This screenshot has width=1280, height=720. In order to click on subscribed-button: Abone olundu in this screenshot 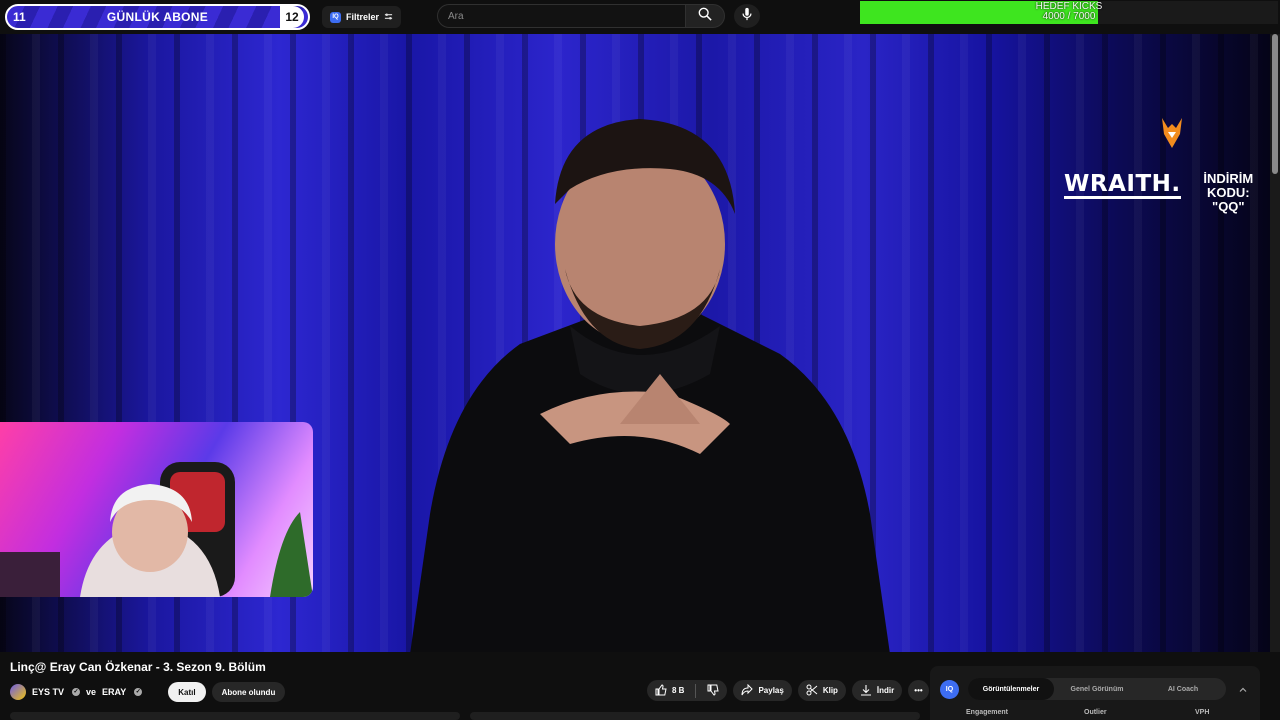, I will do `click(248, 692)`.